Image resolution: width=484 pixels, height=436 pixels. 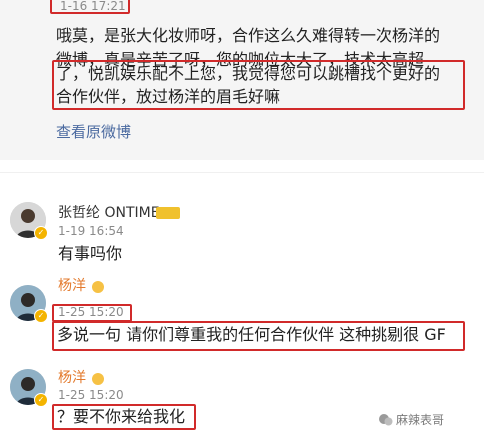 I want to click on comment-text: ？要不你来给我化, so click(x=121, y=416).